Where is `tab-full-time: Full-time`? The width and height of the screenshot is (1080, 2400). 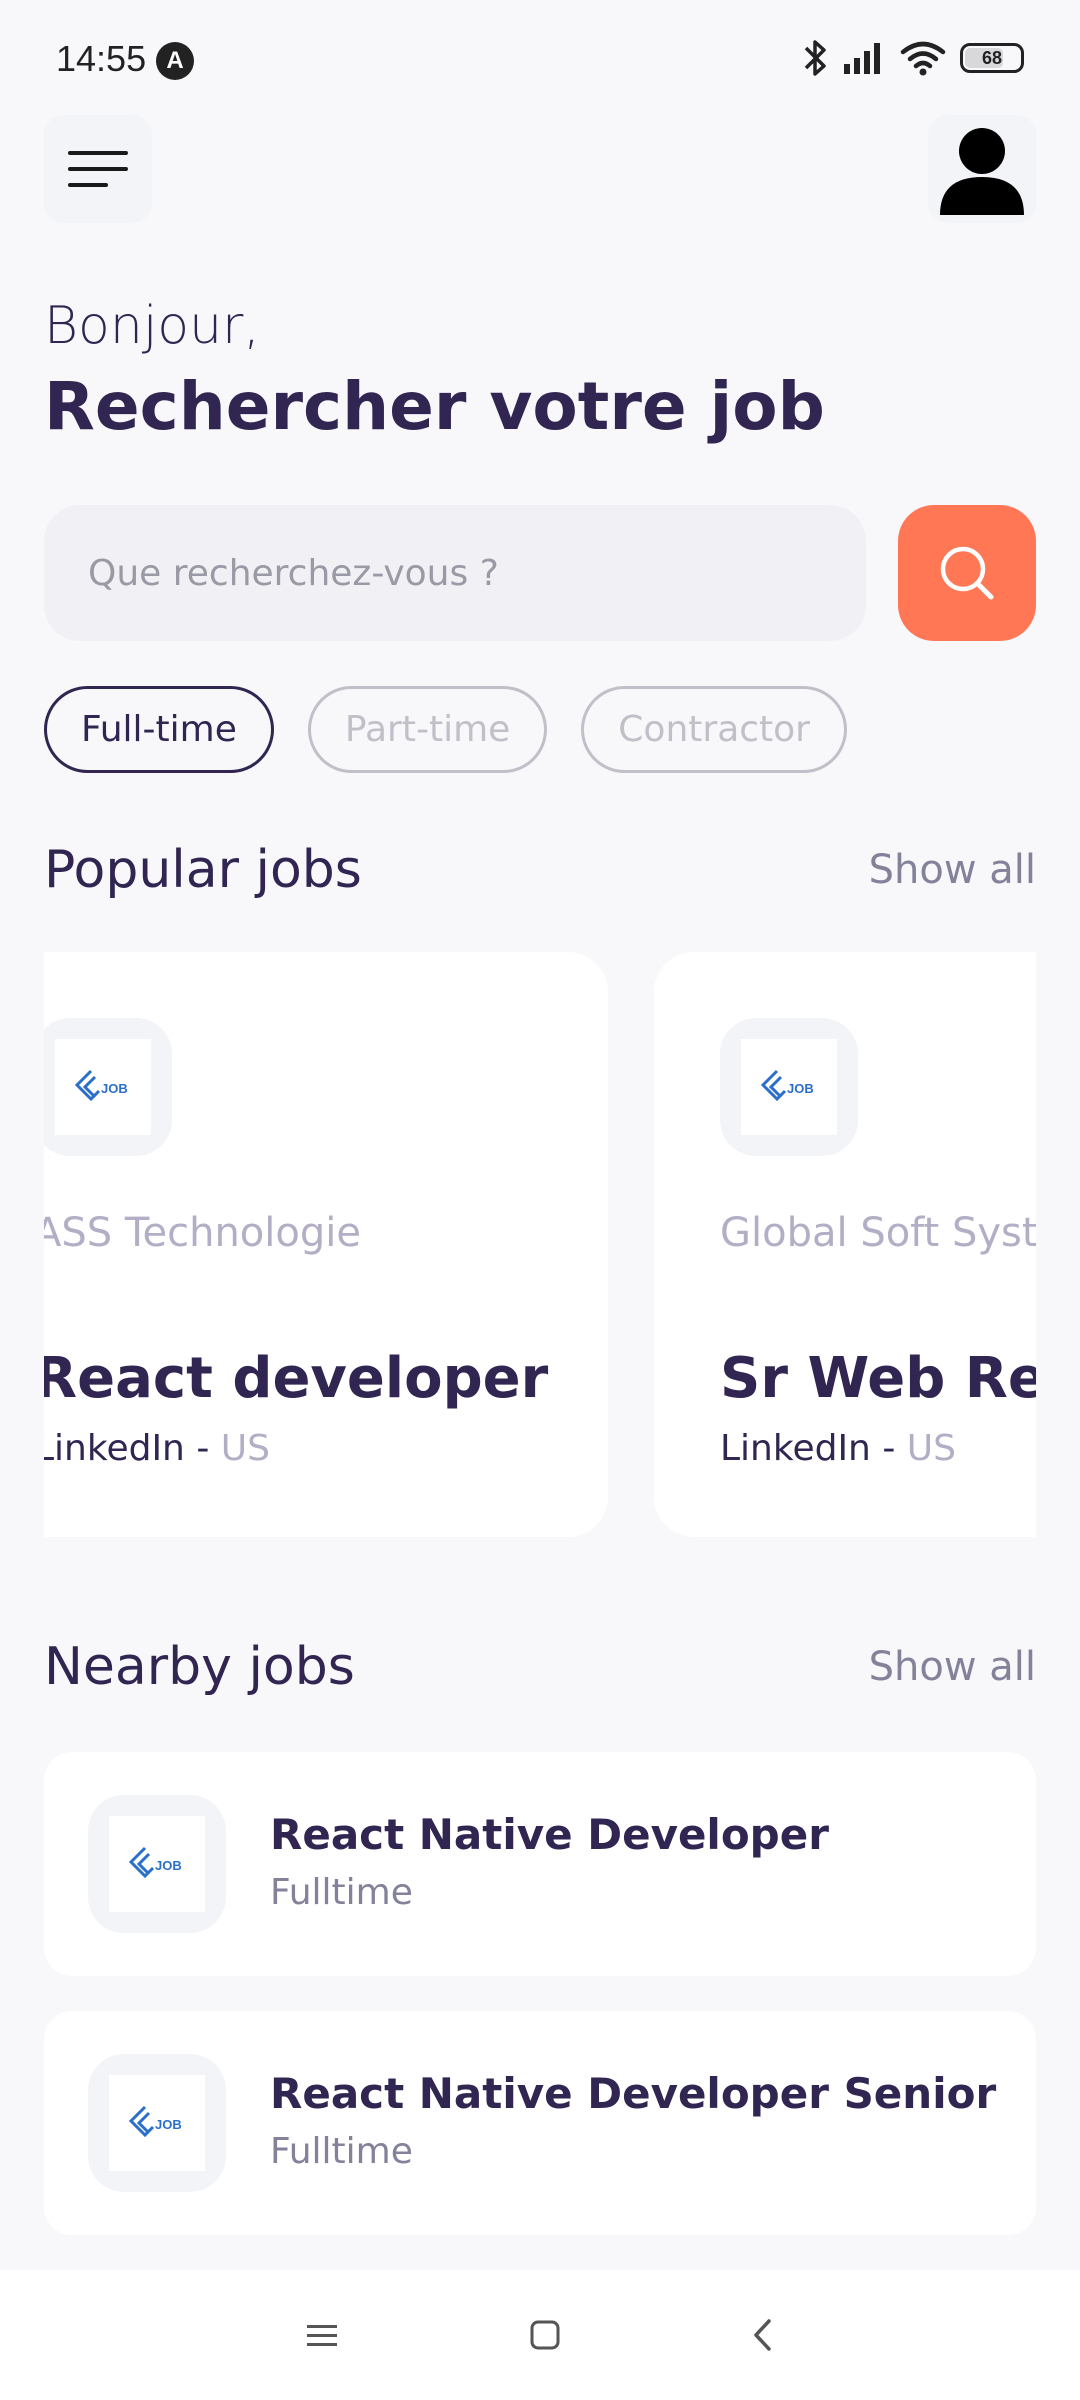 tab-full-time: Full-time is located at coordinates (159, 729).